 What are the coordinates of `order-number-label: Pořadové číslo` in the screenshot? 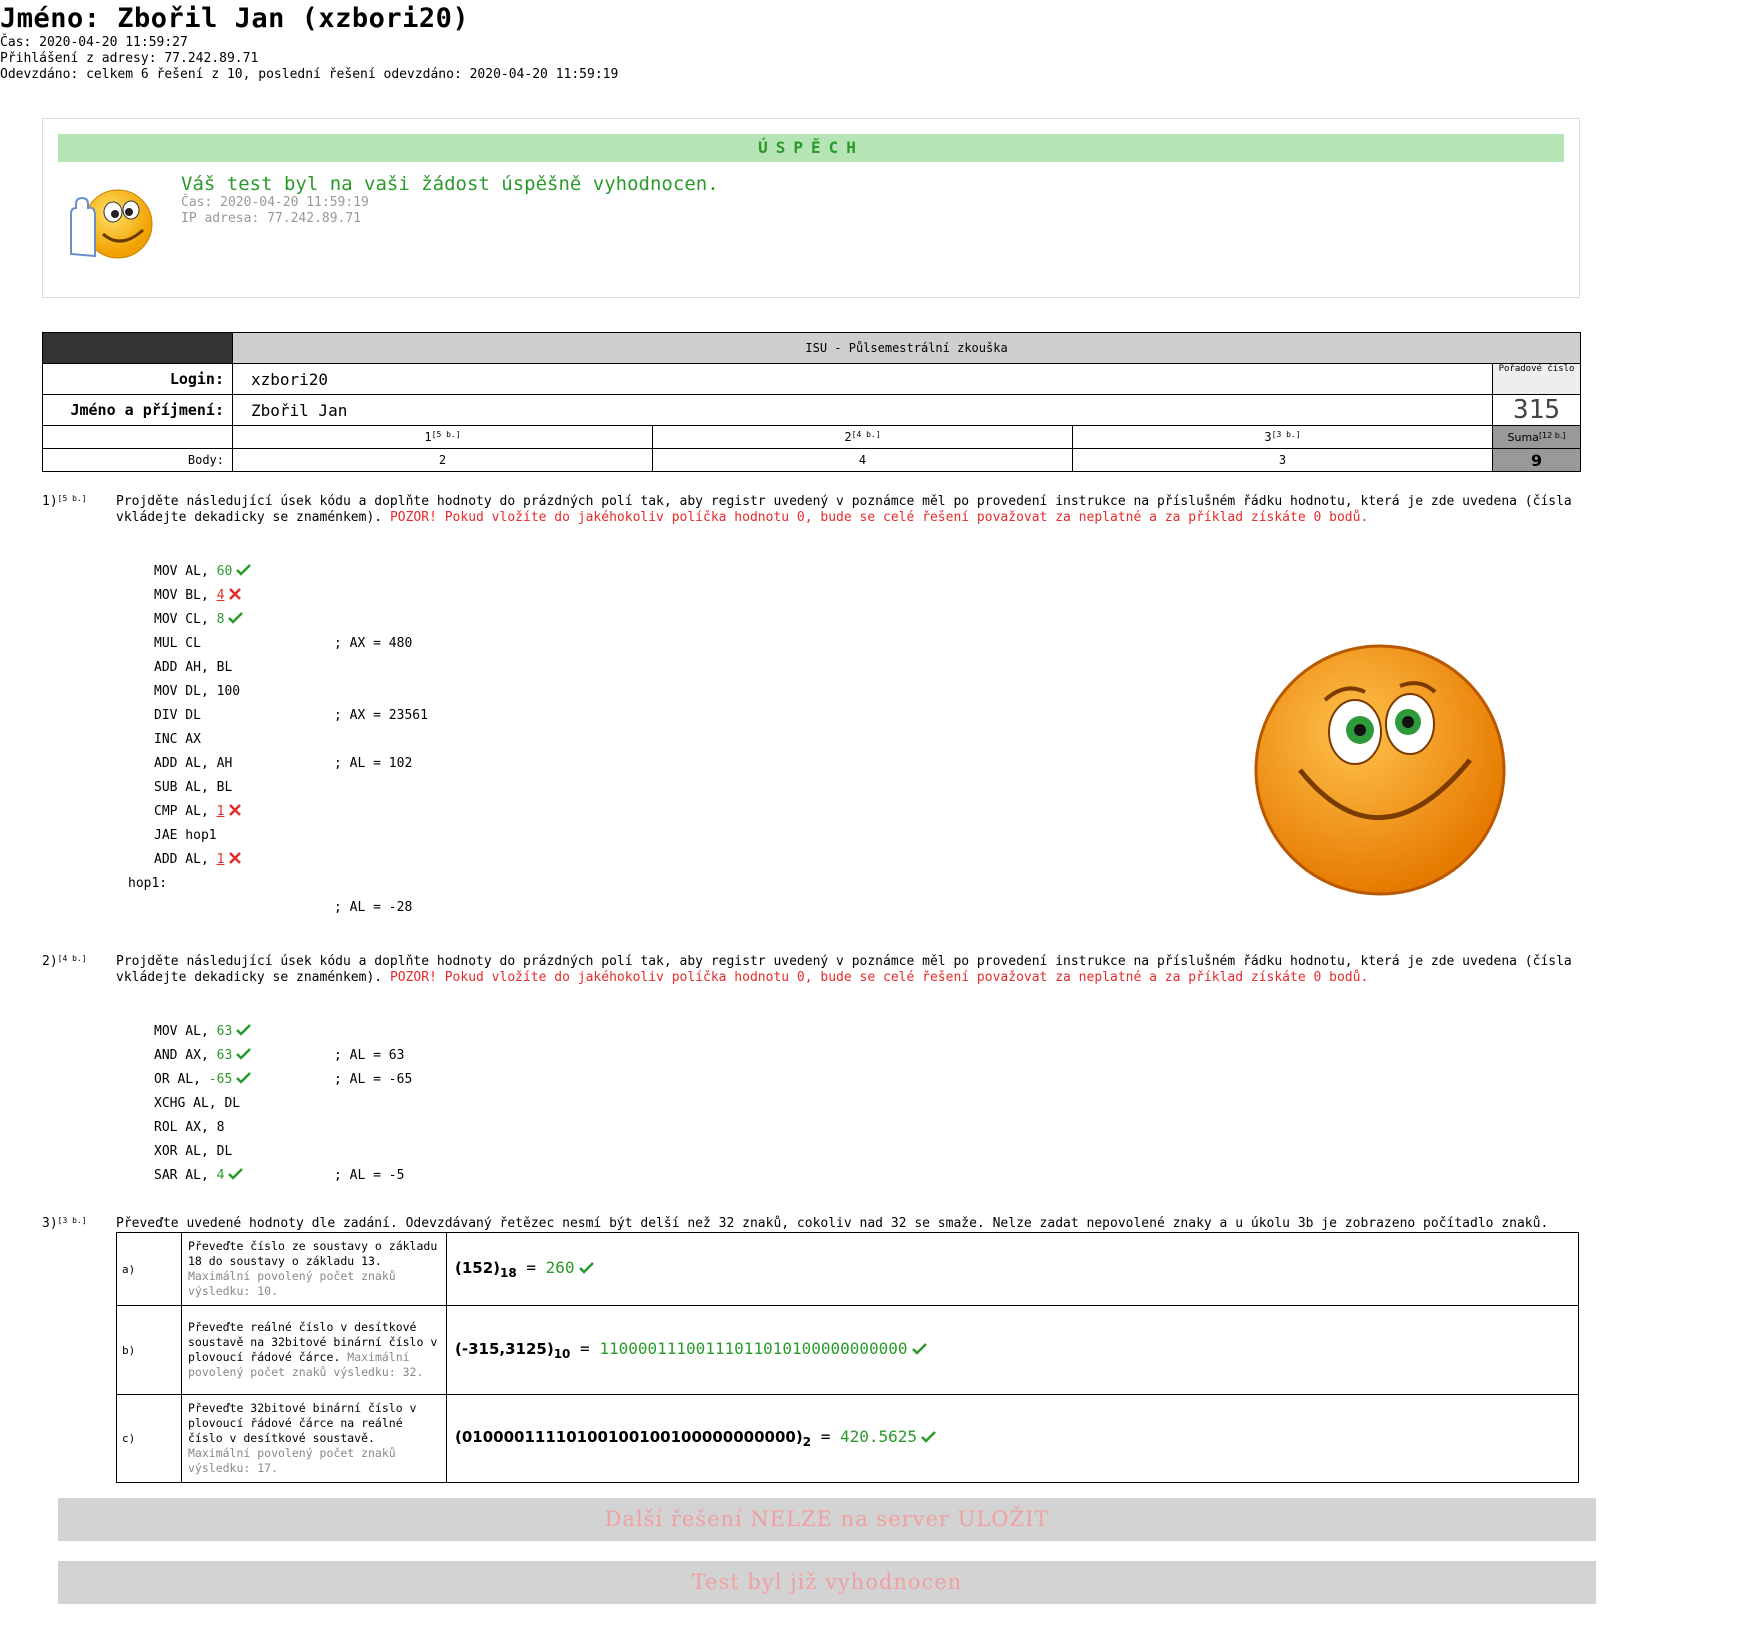 It's located at (1536, 379).